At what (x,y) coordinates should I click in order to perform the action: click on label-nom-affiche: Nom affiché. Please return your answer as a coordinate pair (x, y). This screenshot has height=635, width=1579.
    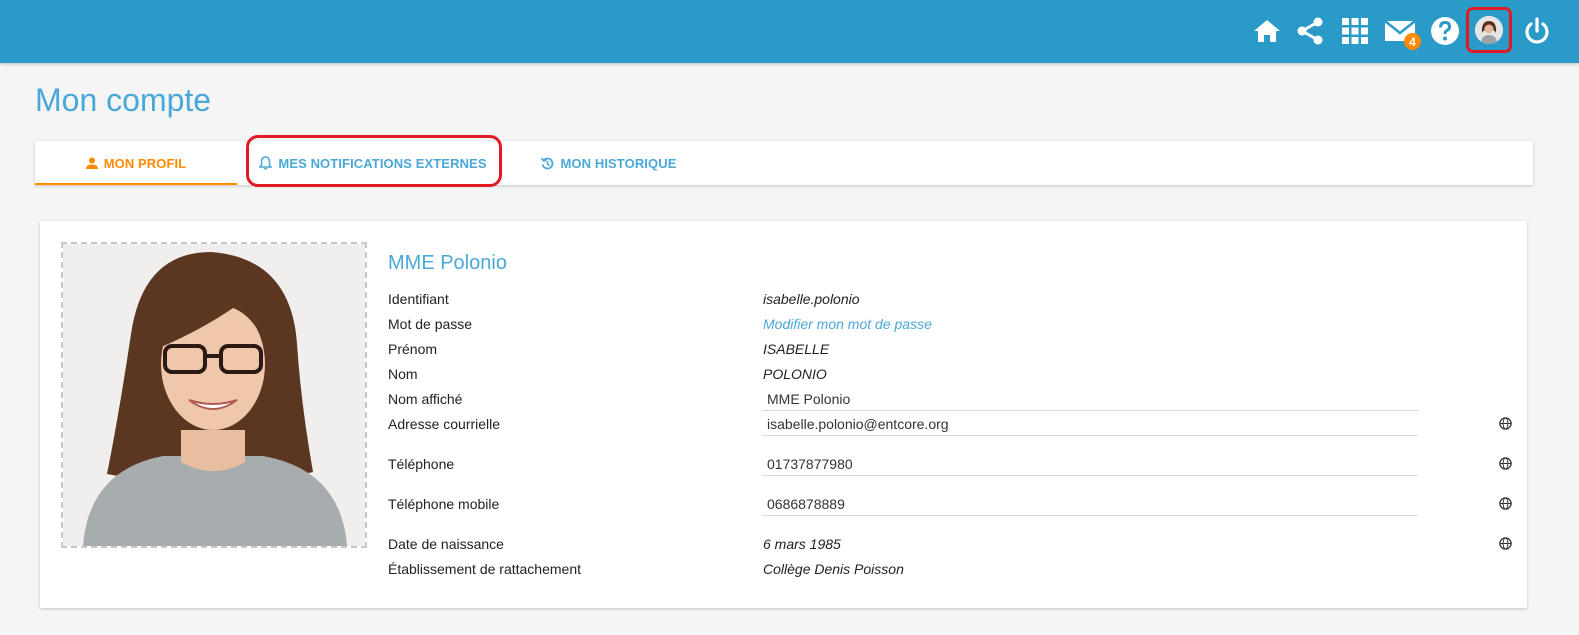
    Looking at the image, I should click on (425, 399).